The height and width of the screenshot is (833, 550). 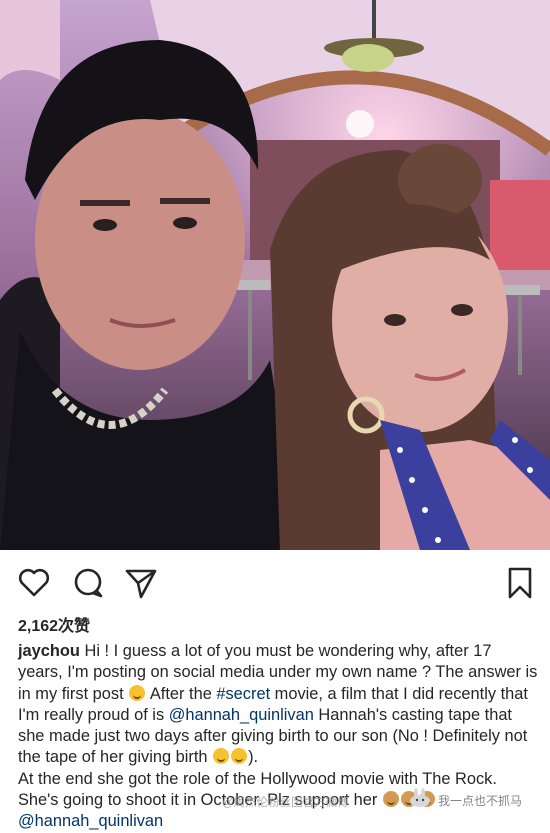 I want to click on bunny-logo-icon, so click(x=420, y=798).